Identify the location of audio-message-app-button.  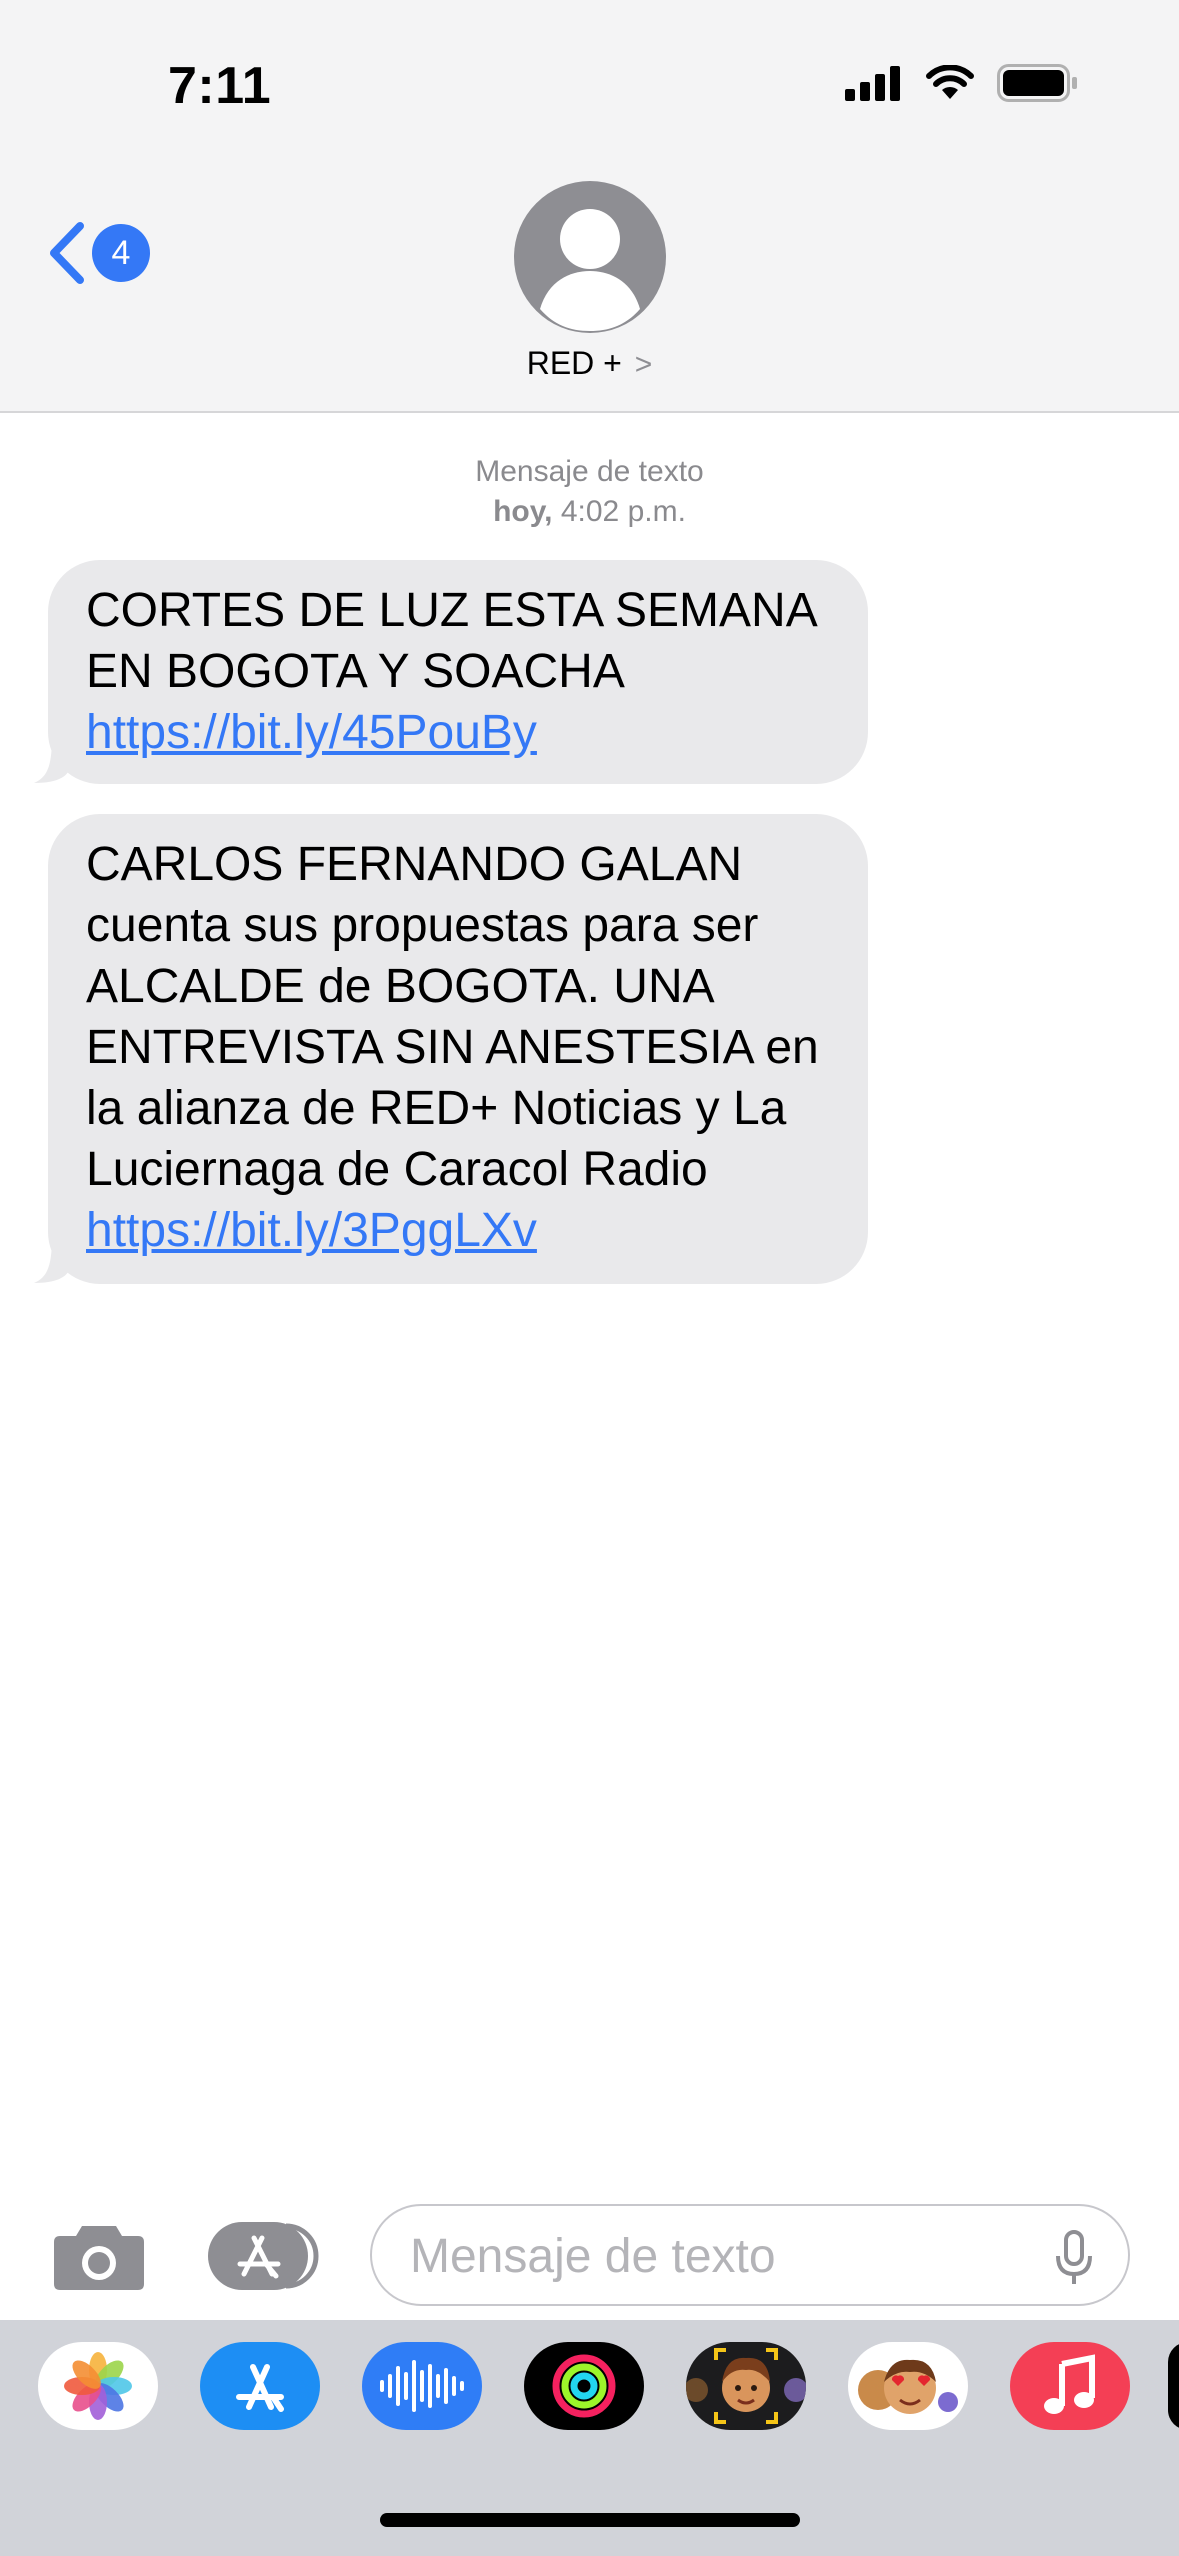
(422, 2386).